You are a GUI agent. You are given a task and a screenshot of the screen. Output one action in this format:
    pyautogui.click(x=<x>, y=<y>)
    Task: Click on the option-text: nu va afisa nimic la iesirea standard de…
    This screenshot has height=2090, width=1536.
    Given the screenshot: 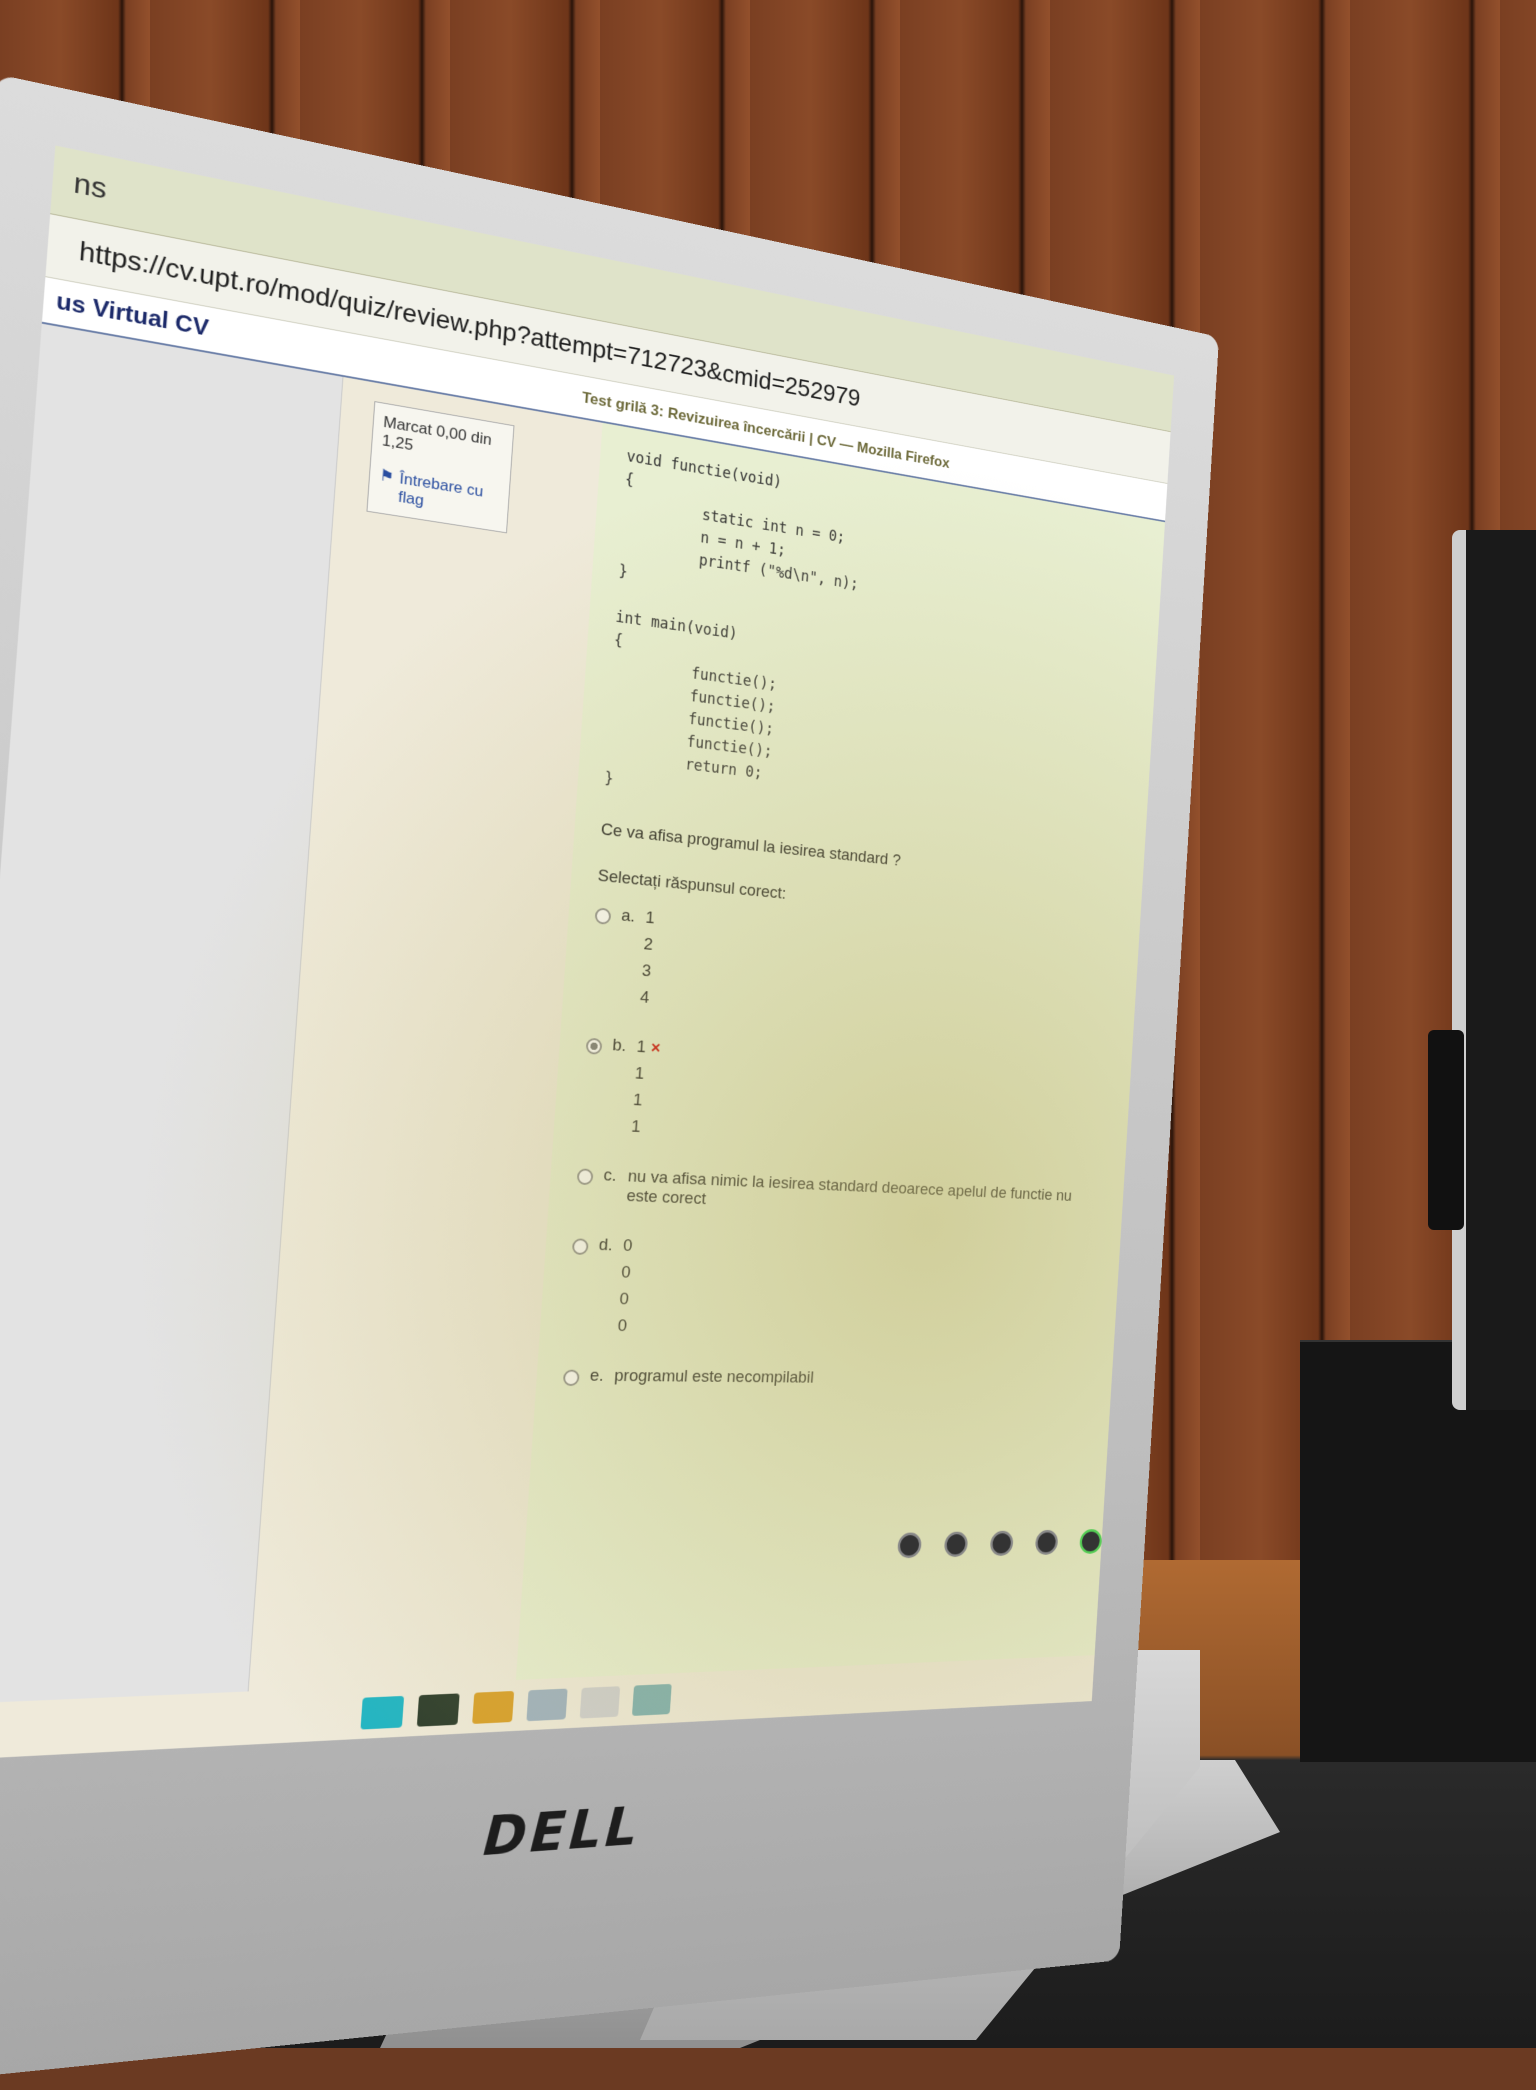 What is the action you would take?
    pyautogui.click(x=864, y=1196)
    